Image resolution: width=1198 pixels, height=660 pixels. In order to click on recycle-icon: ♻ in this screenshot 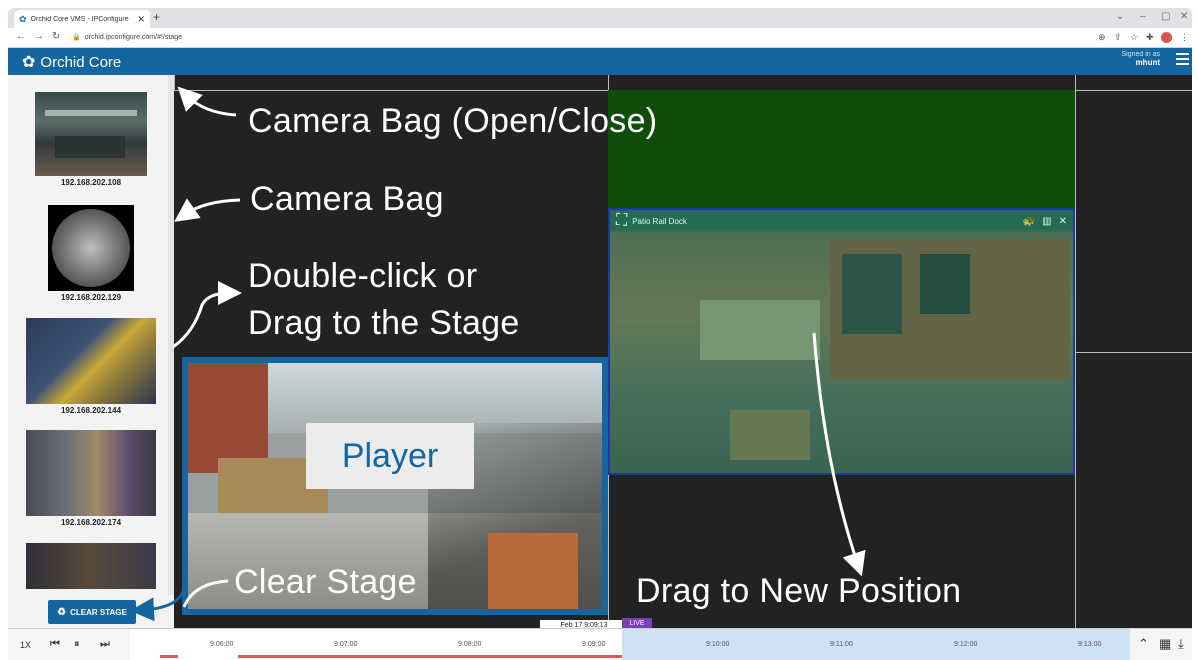, I will do `click(62, 612)`.